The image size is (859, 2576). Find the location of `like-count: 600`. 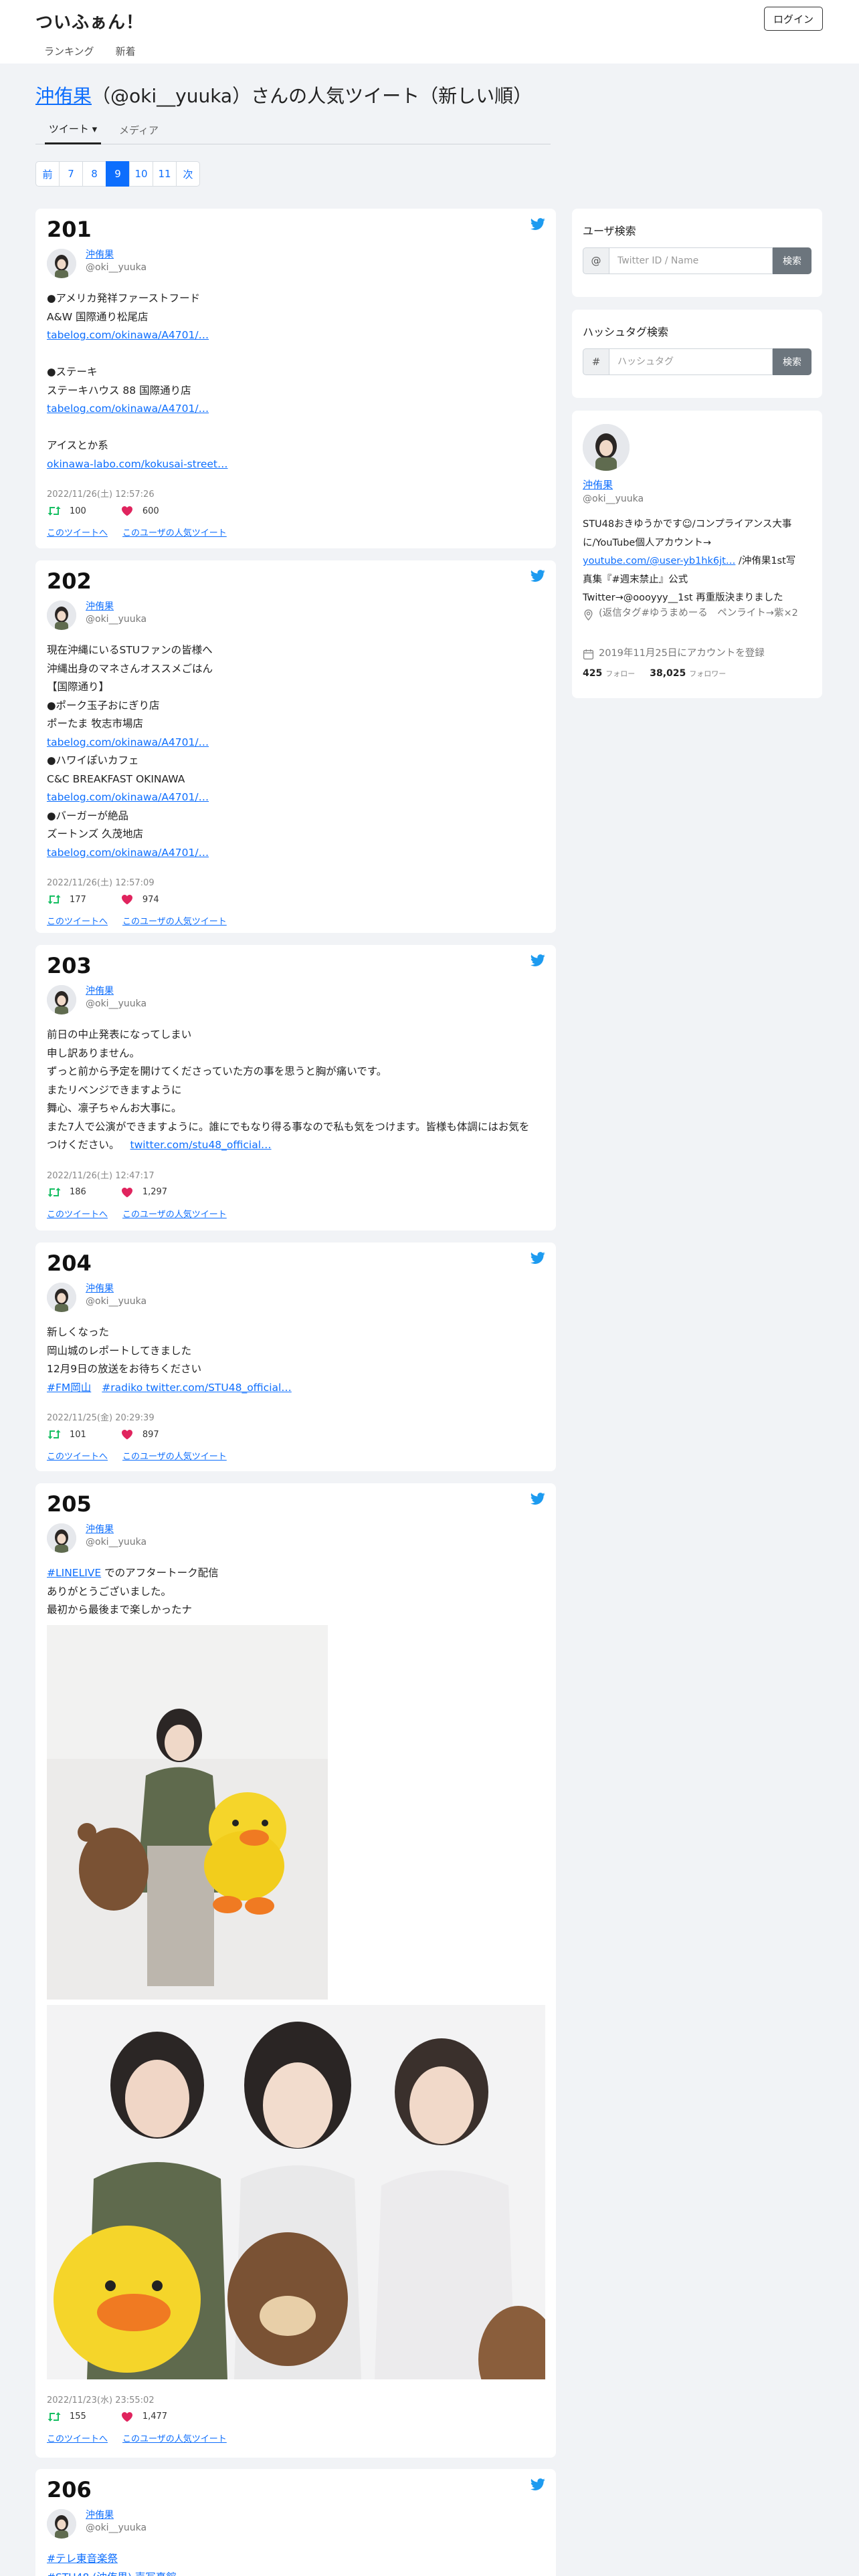

like-count: 600 is located at coordinates (151, 511).